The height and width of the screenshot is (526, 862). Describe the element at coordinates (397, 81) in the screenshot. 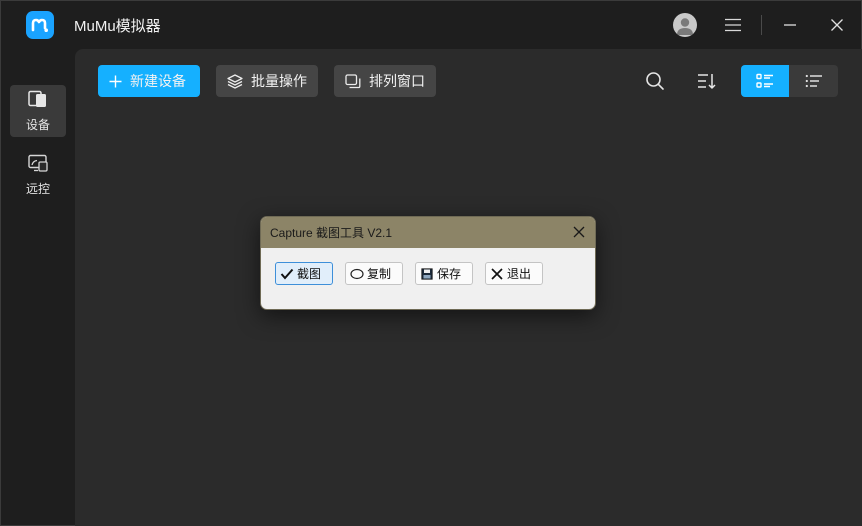

I see `arrange-windows-label: 排列窗口` at that location.